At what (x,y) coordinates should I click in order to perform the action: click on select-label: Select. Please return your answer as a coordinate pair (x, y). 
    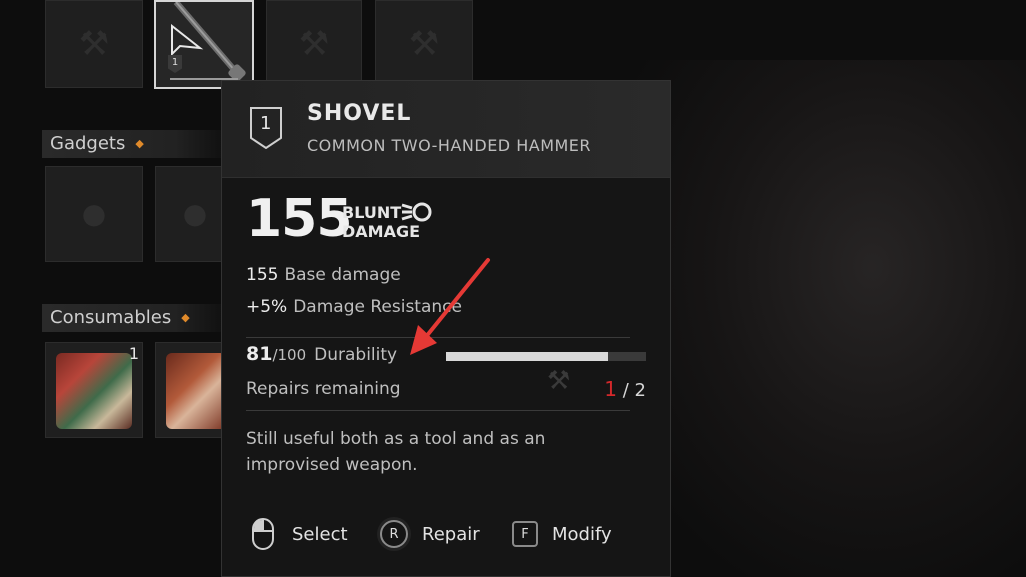
    Looking at the image, I should click on (320, 534).